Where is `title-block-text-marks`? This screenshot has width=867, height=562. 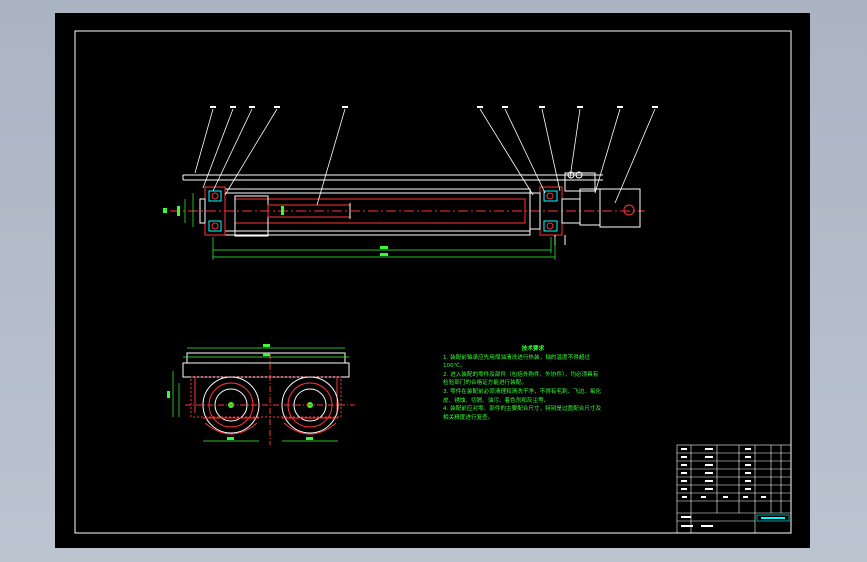
title-block-text-marks is located at coordinates (723, 487).